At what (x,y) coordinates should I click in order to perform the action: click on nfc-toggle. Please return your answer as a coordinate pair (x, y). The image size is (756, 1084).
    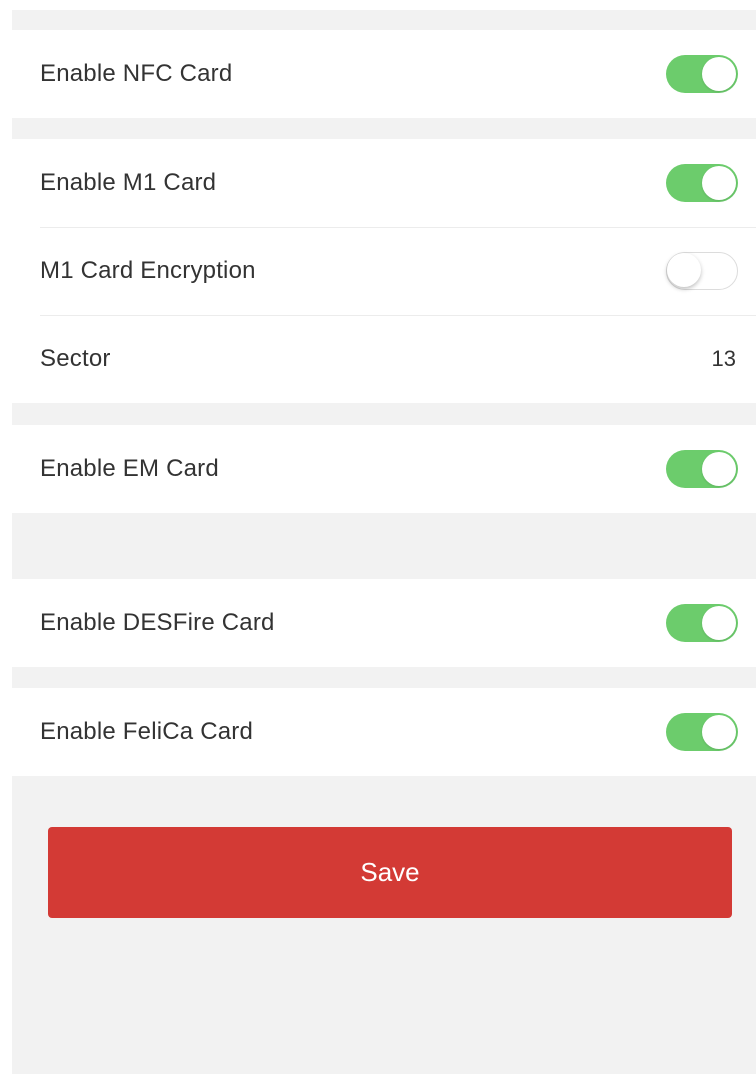
    Looking at the image, I should click on (702, 74).